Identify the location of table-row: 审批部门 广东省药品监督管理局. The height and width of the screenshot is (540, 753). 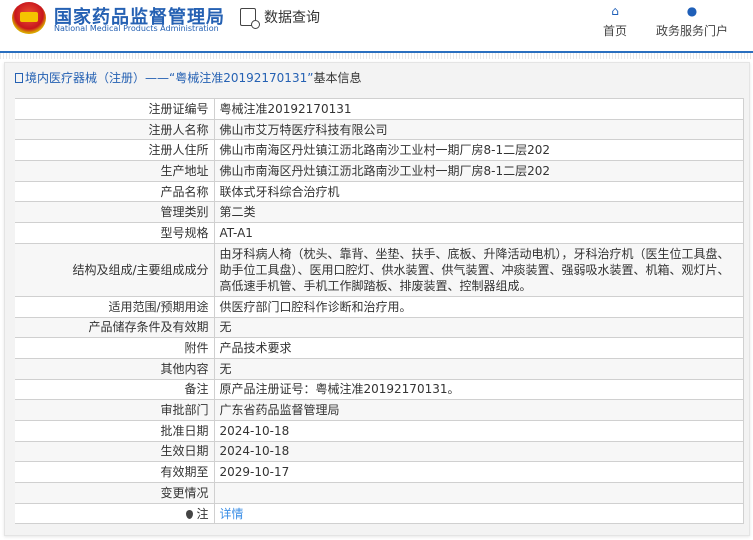
(379, 410).